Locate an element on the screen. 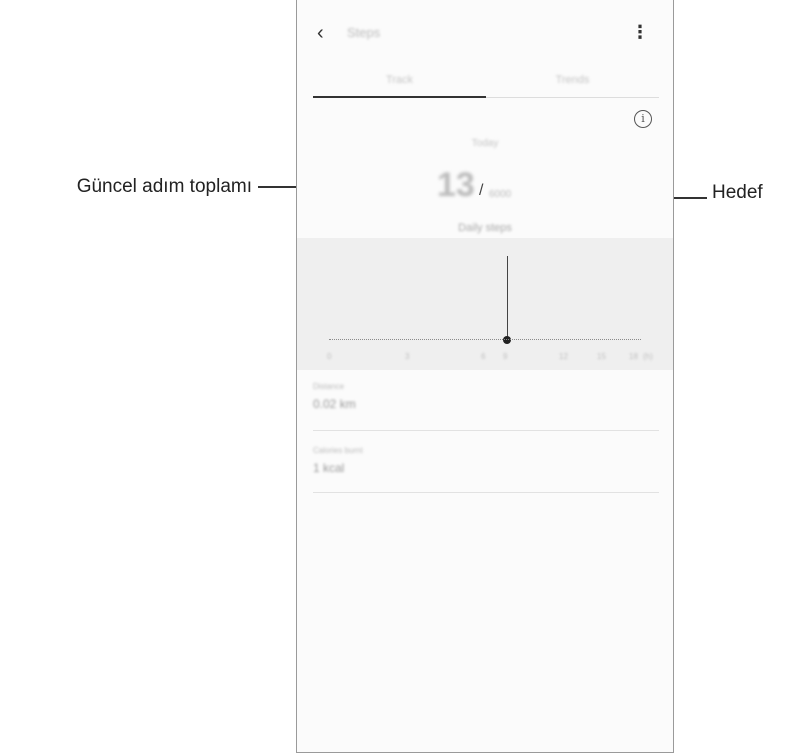 This screenshot has height=755, width=787. axis-unit-label: (h) is located at coordinates (648, 356).